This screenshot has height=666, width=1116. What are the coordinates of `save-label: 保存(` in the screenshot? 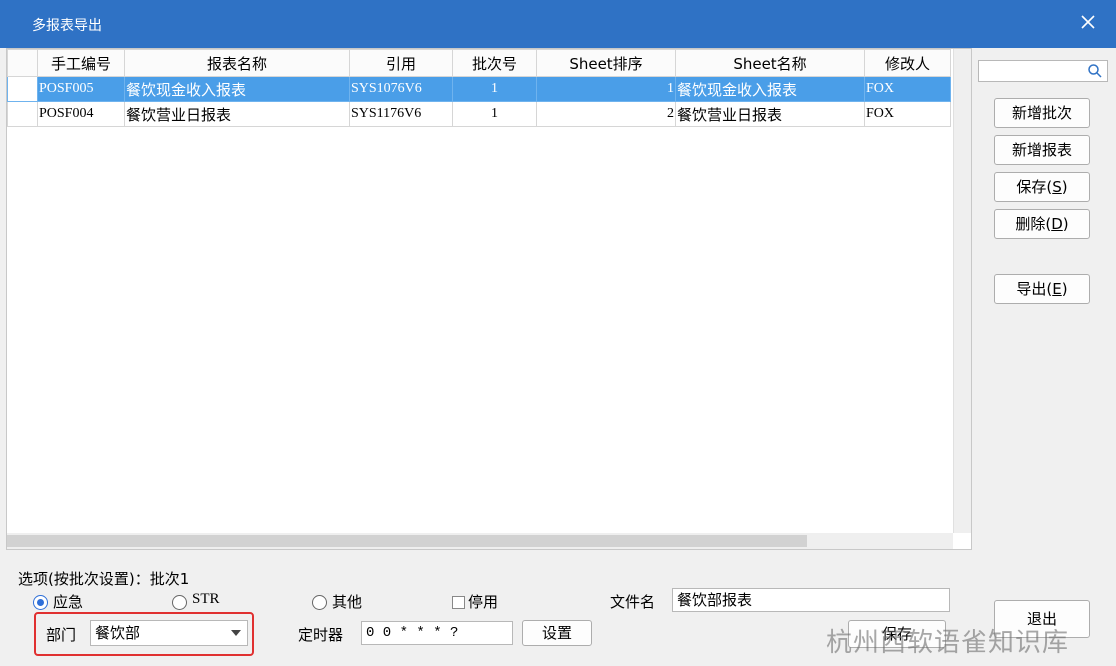 It's located at (1034, 187).